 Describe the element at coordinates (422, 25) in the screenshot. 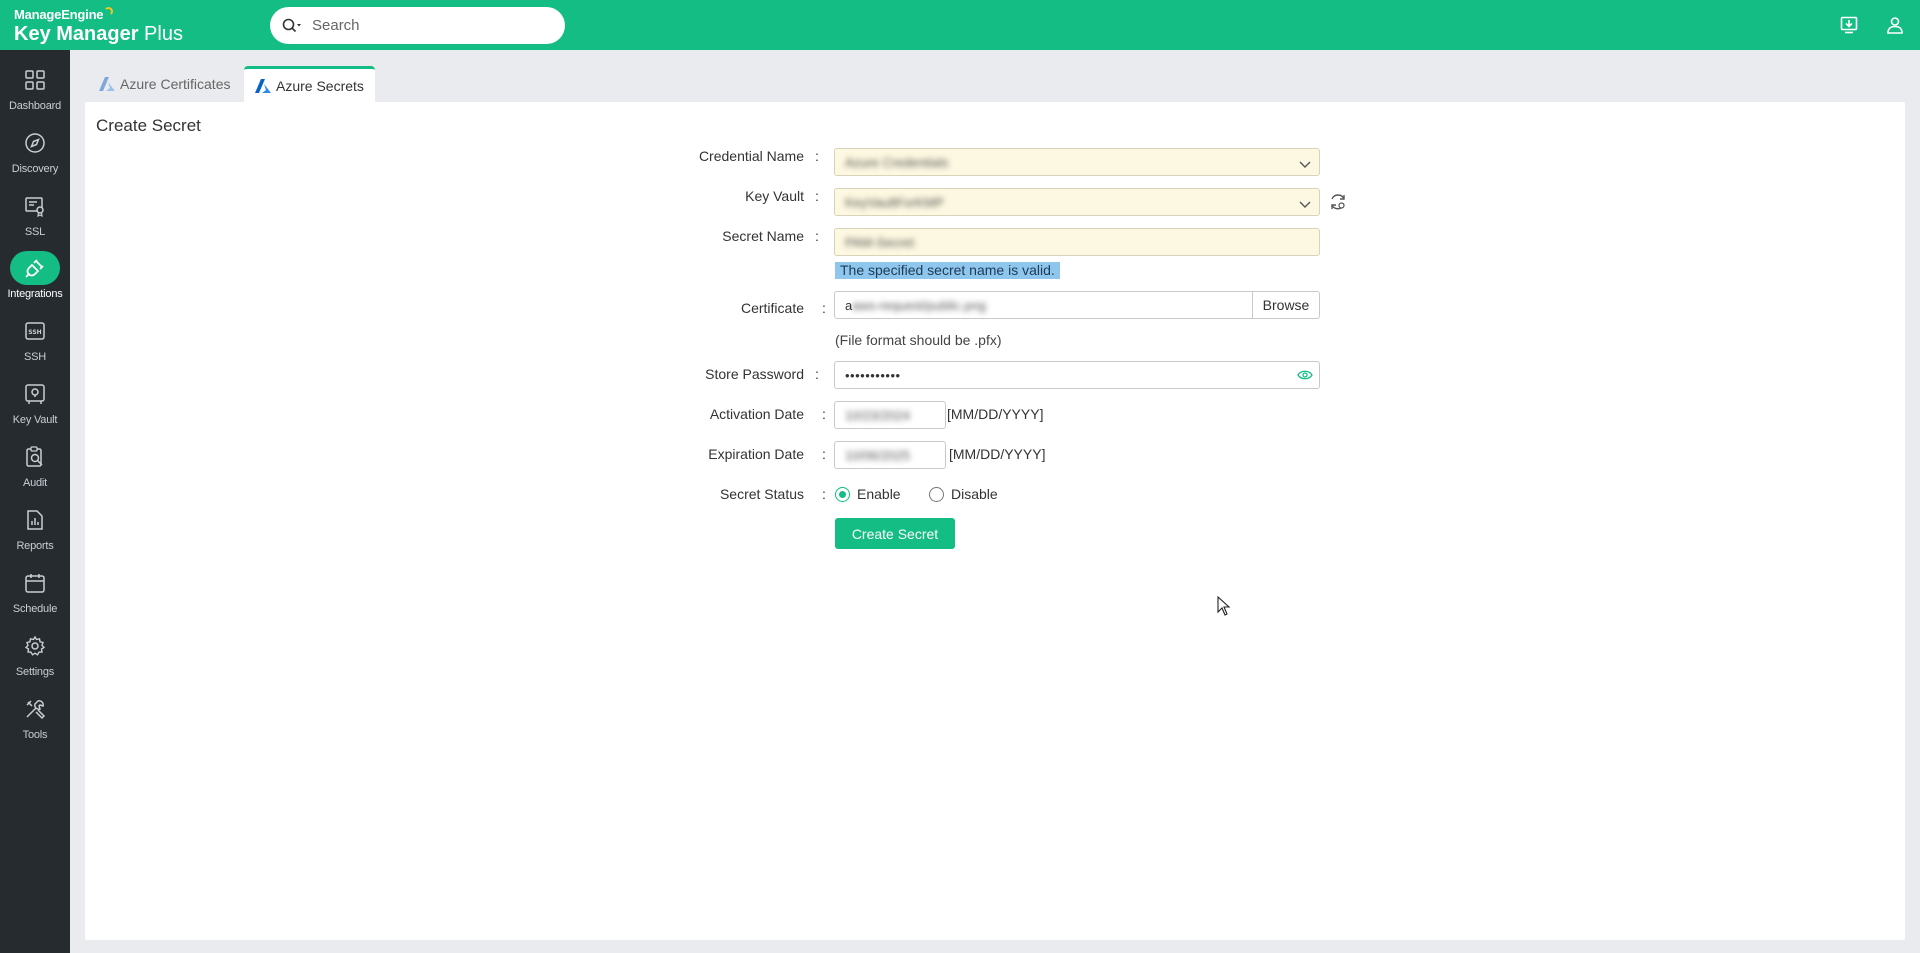

I see `search-input` at that location.